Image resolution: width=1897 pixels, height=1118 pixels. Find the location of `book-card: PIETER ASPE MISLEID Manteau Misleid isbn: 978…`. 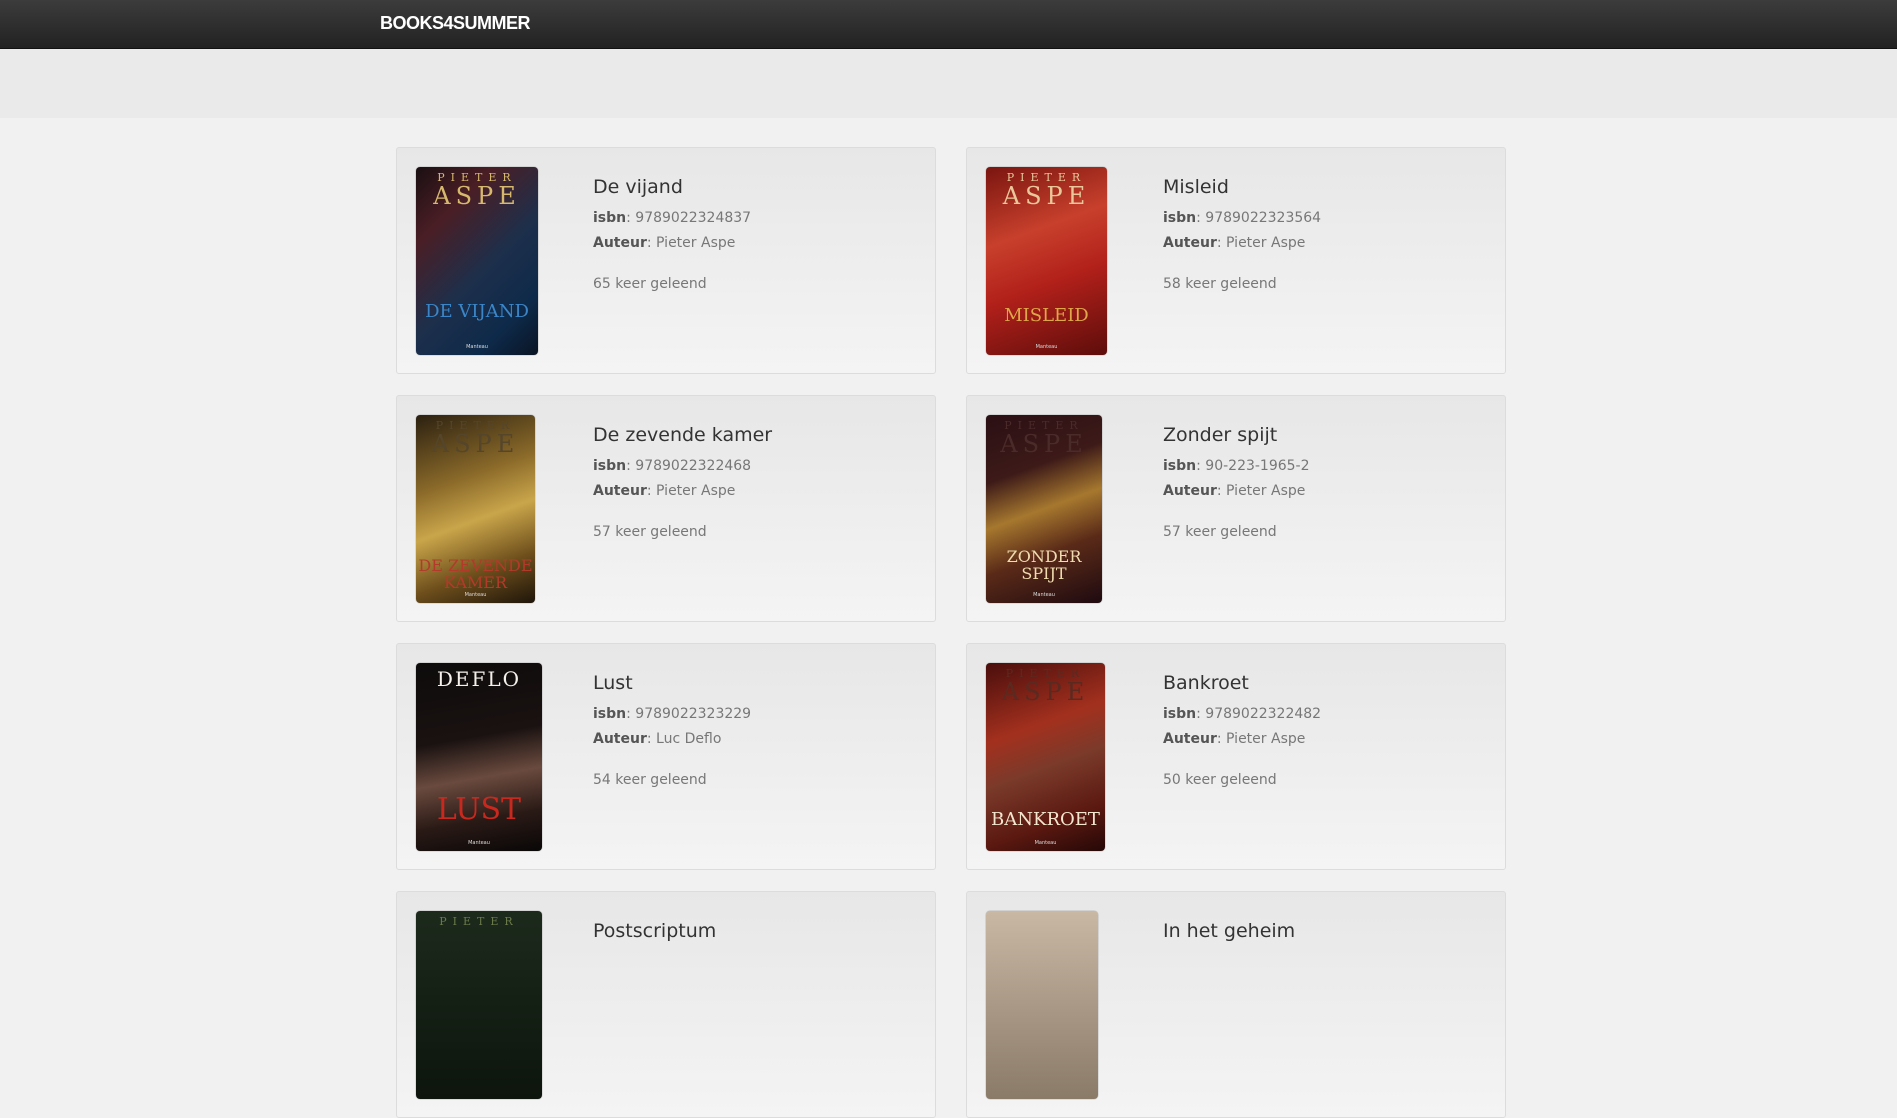

book-card: PIETER ASPE MISLEID Manteau Misleid isbn: 978… is located at coordinates (1236, 260).